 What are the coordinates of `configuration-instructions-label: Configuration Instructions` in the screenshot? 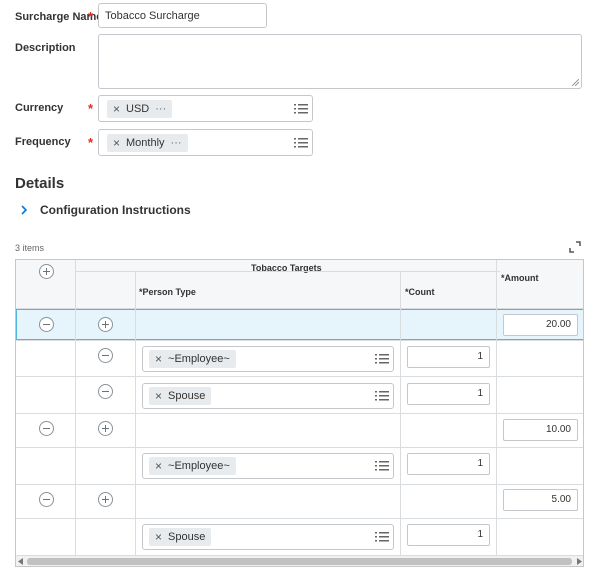 It's located at (115, 210).